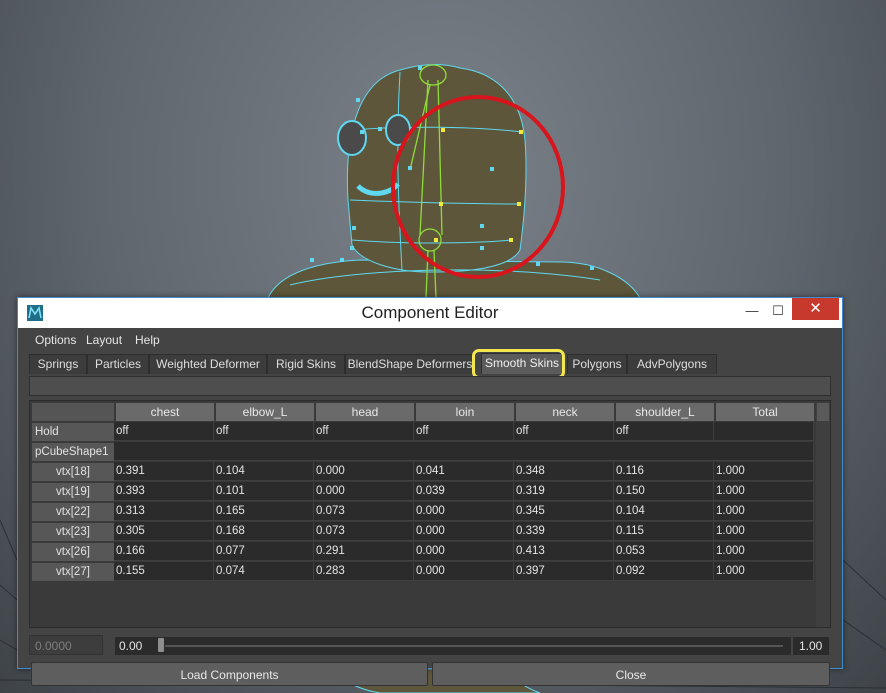 The height and width of the screenshot is (693, 886). Describe the element at coordinates (104, 340) in the screenshot. I see `menu-layout: Layout` at that location.